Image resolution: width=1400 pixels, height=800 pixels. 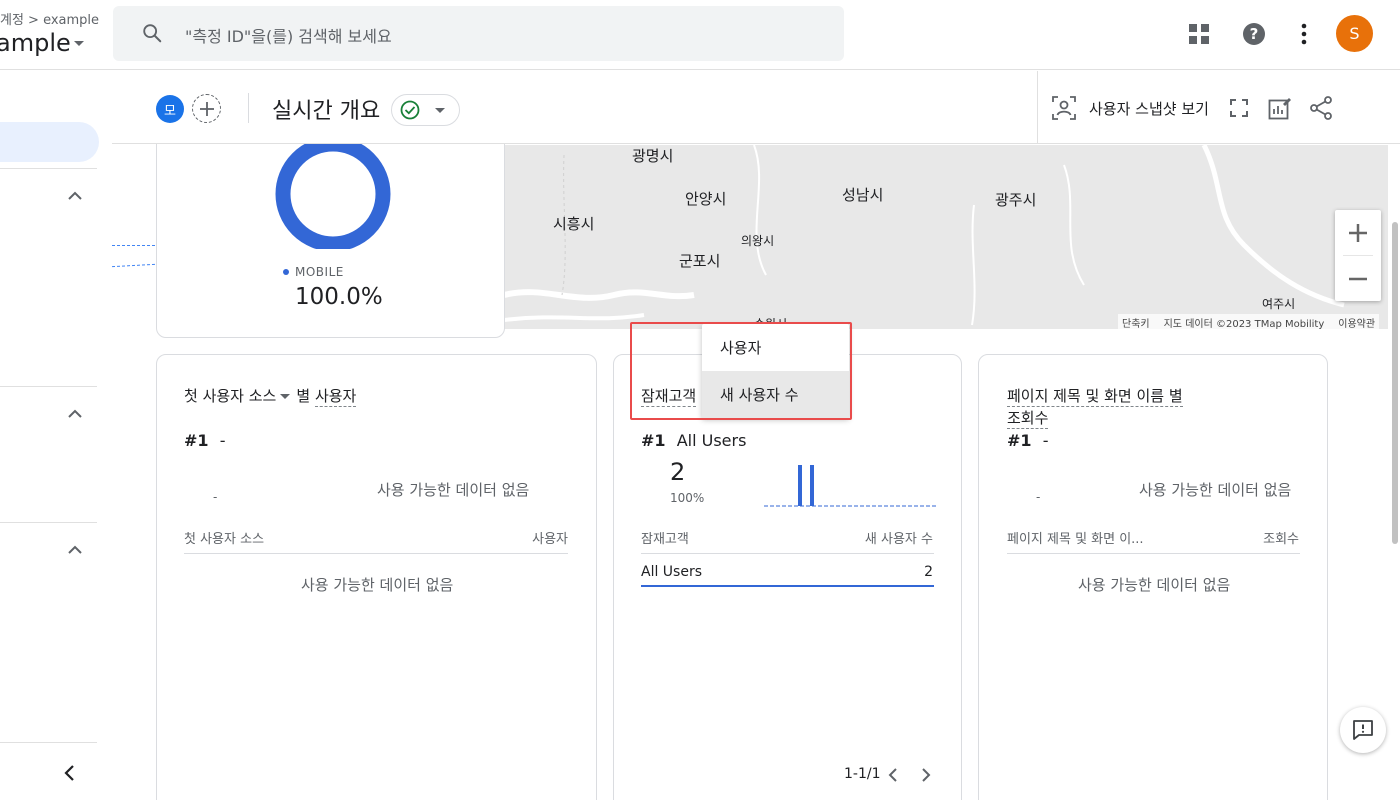 What do you see at coordinates (1244, 324) in the screenshot?
I see `map-data-credit: 지도 데이터 ©2023 TMap Mobility` at bounding box center [1244, 324].